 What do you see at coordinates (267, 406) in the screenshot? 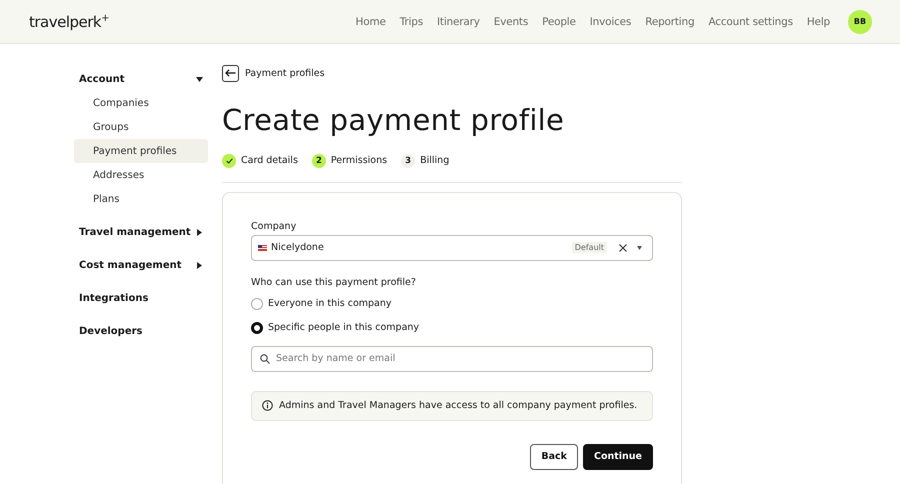
I see `info-icon` at bounding box center [267, 406].